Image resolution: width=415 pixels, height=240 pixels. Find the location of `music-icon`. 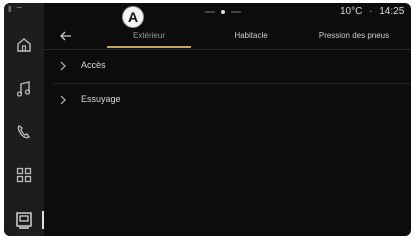

music-icon is located at coordinates (24, 89).